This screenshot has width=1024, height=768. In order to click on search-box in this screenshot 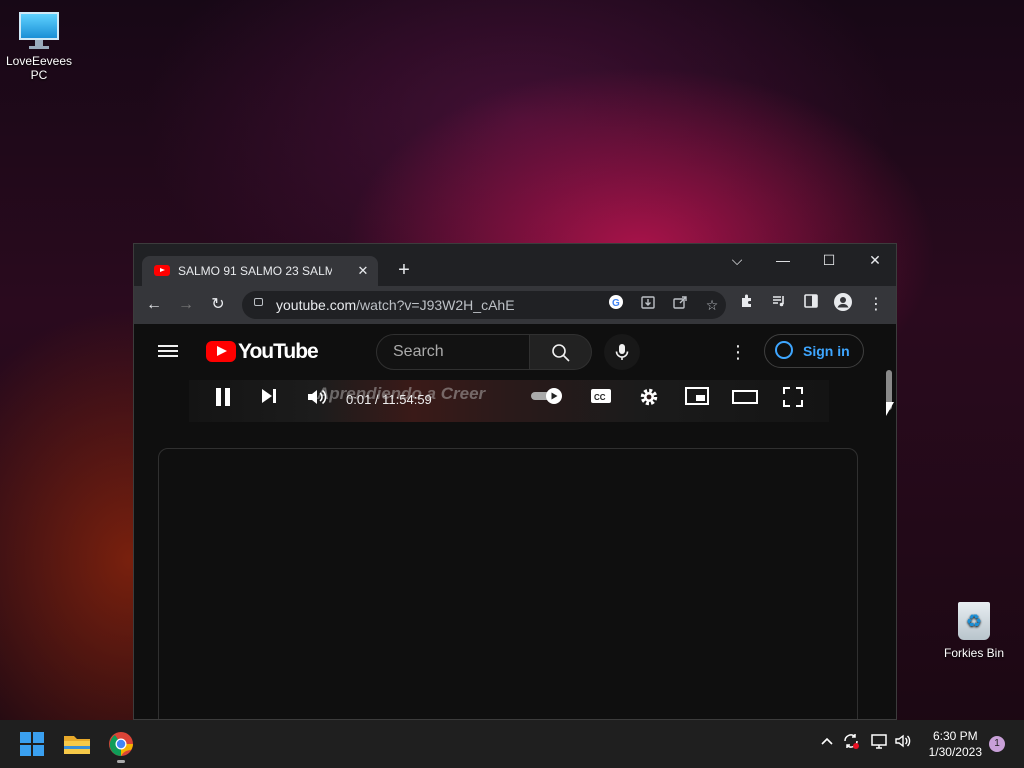, I will do `click(453, 352)`.